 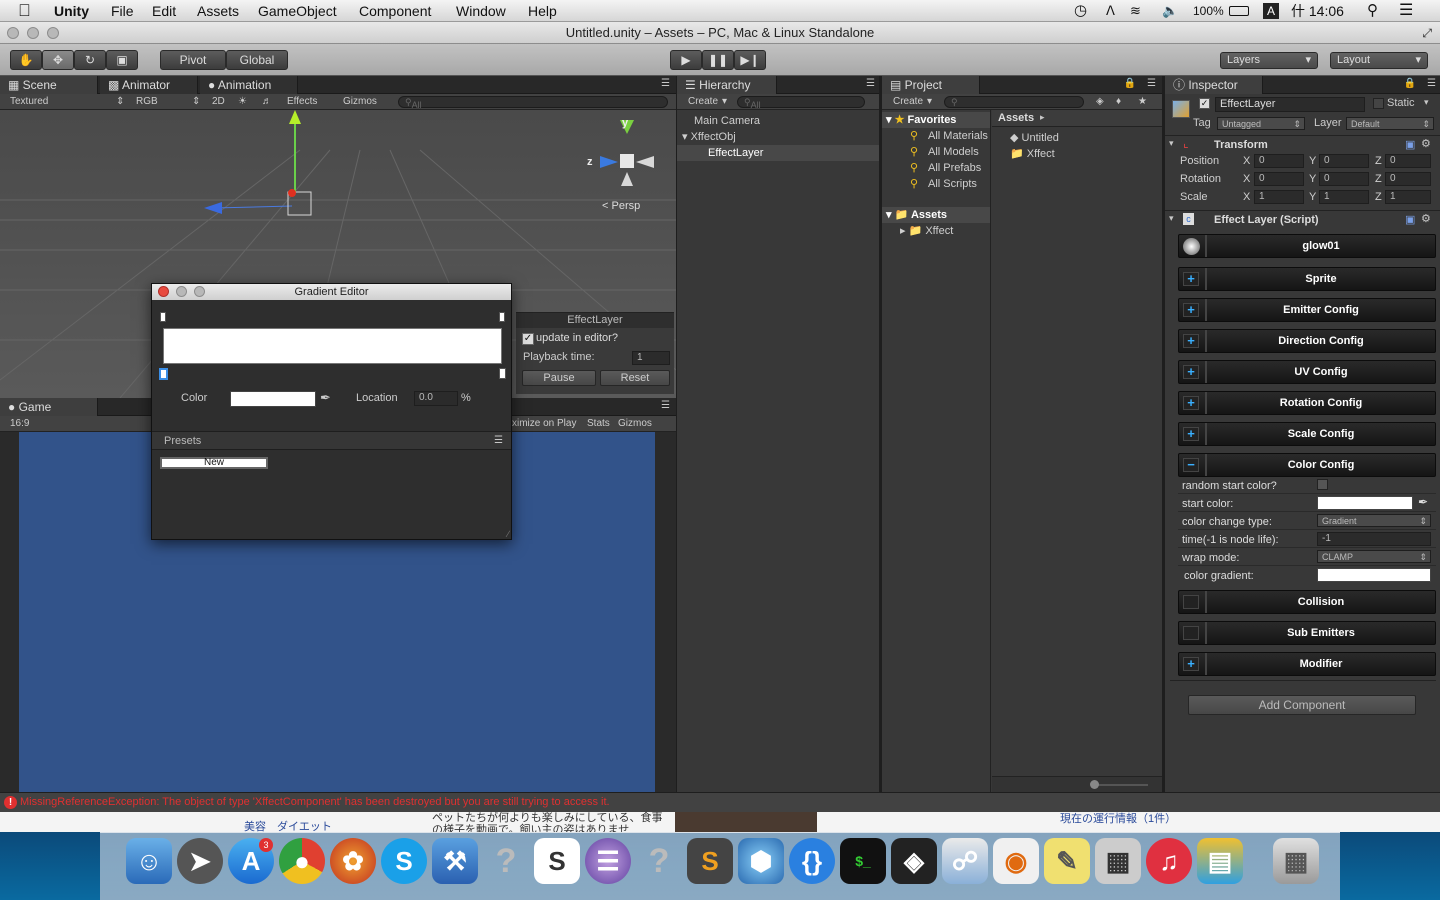 I want to click on menu-file: File, so click(x=122, y=11).